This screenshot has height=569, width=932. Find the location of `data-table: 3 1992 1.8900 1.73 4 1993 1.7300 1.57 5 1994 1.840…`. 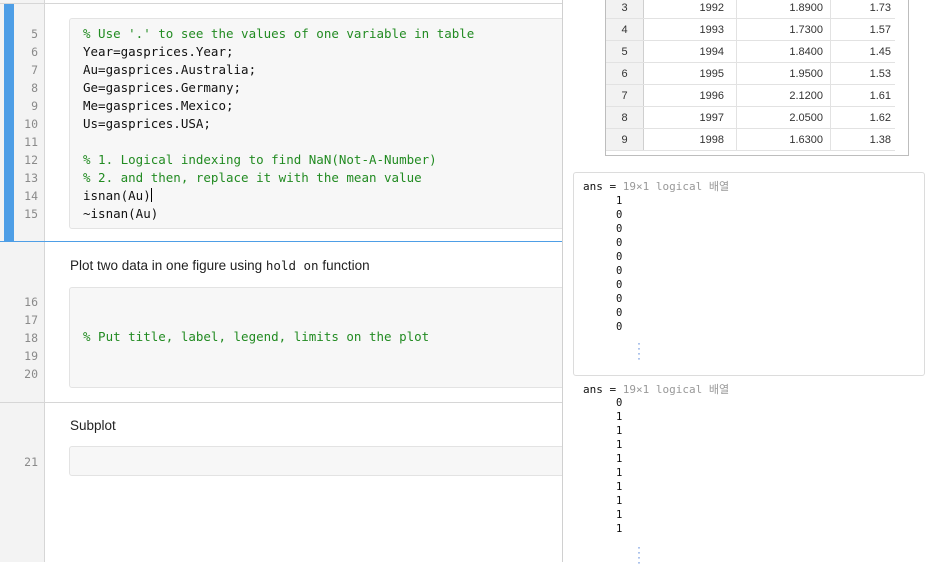

data-table: 3 1992 1.8900 1.73 4 1993 1.7300 1.57 5 1994 1.840… is located at coordinates (750, 75).